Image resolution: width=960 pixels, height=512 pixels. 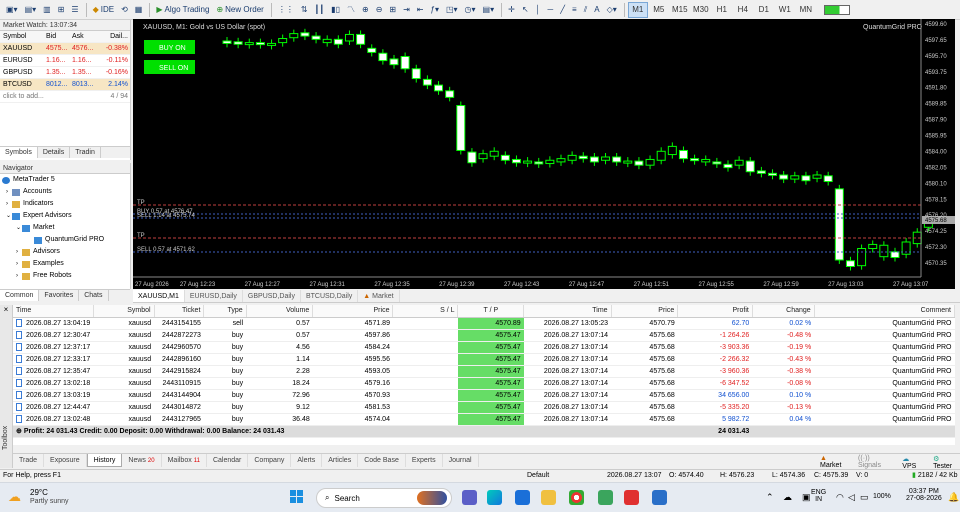 I want to click on tab-company: Company, so click(x=270, y=460).